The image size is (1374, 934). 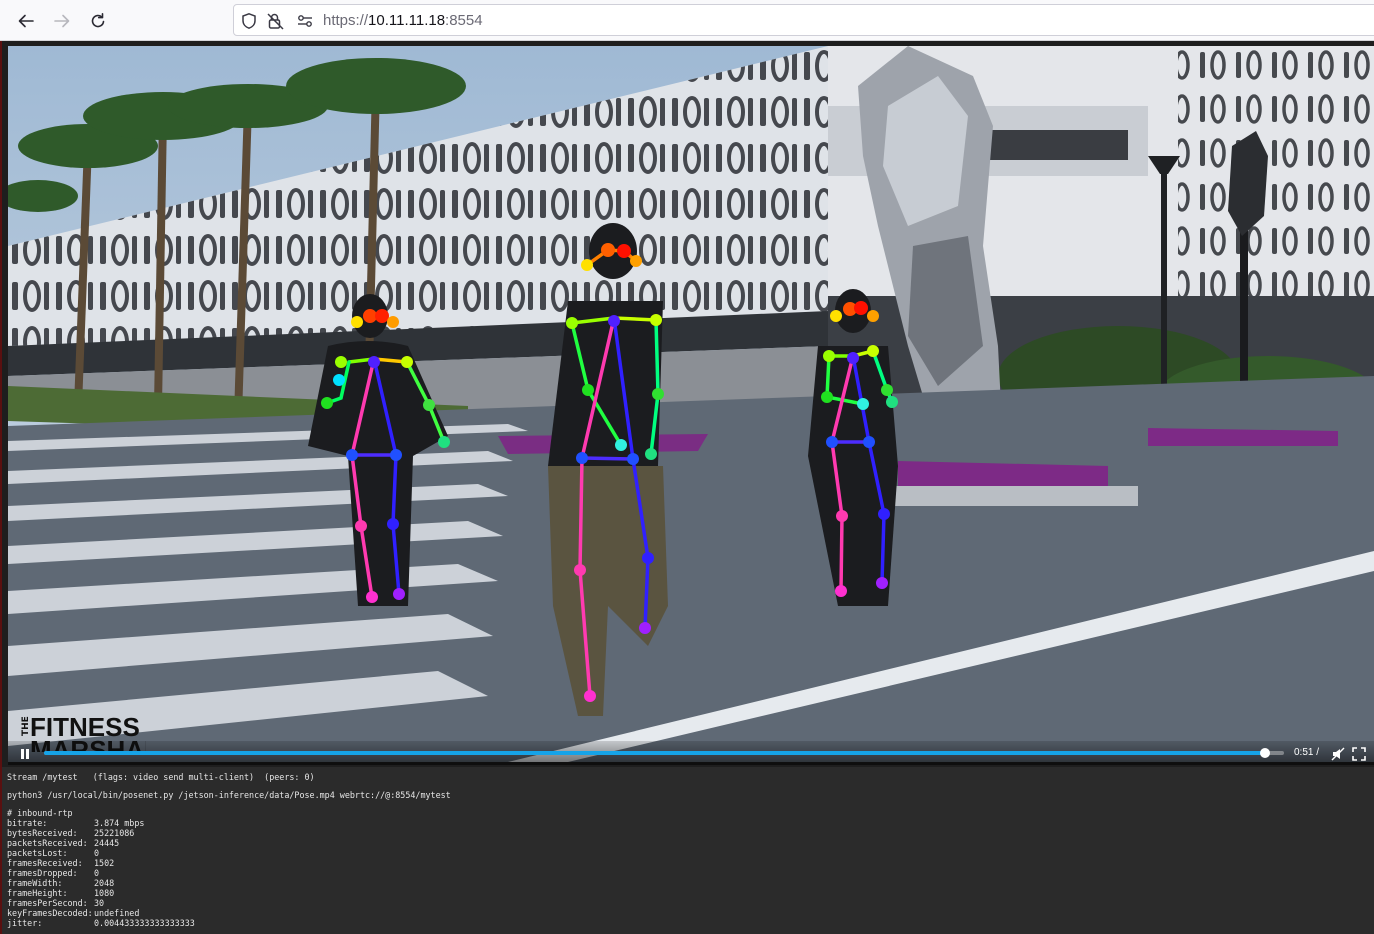 I want to click on stat-value: 0.004433333333333333, so click(x=144, y=923).